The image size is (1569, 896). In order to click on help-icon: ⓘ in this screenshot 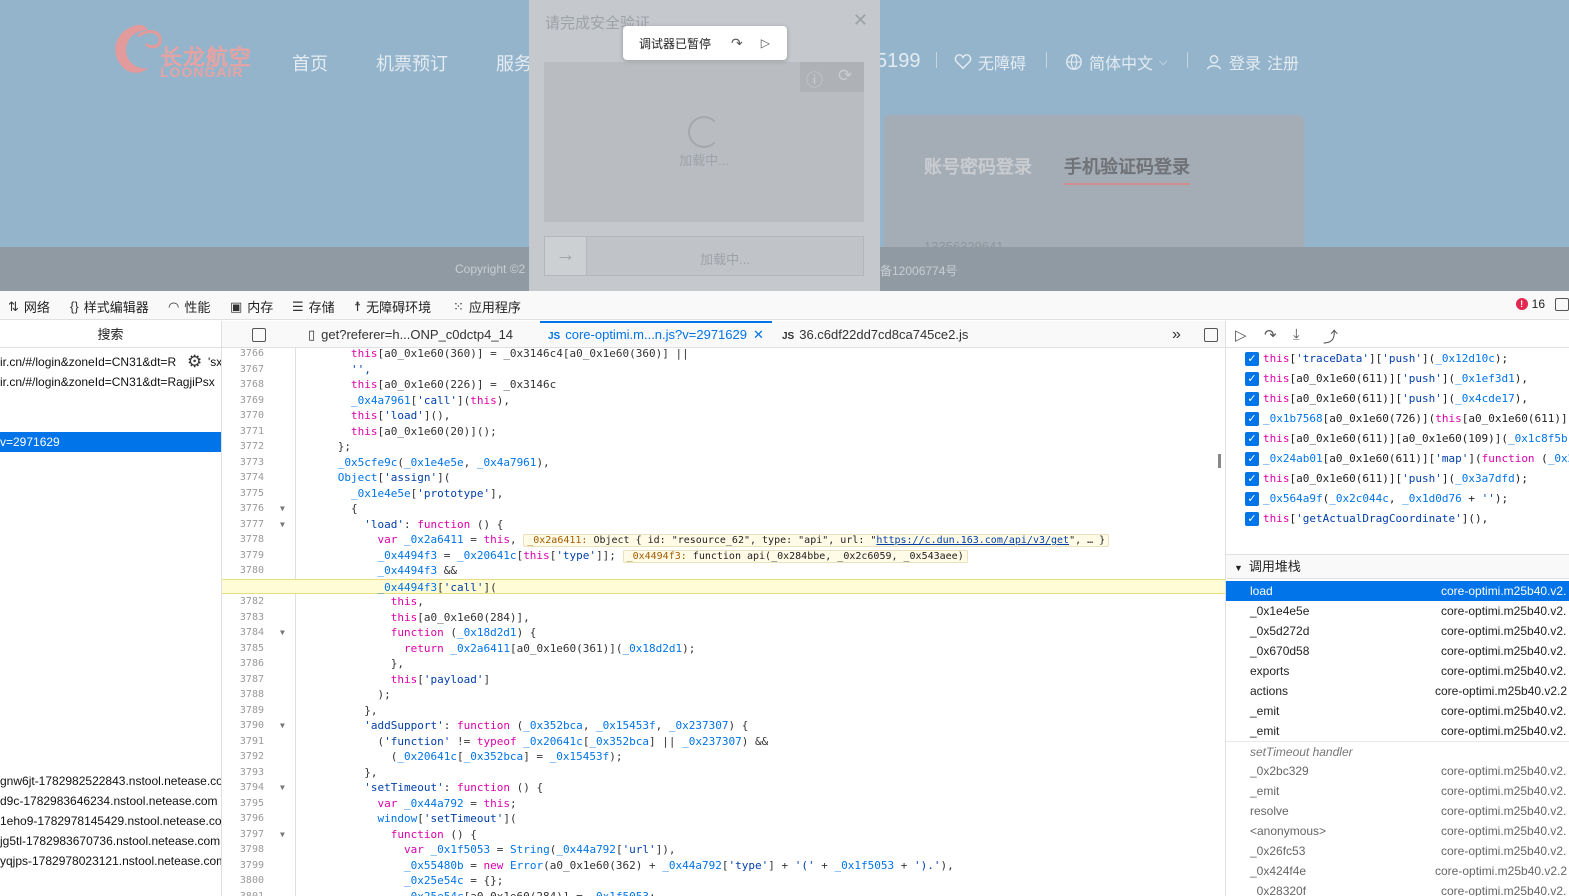, I will do `click(814, 78)`.